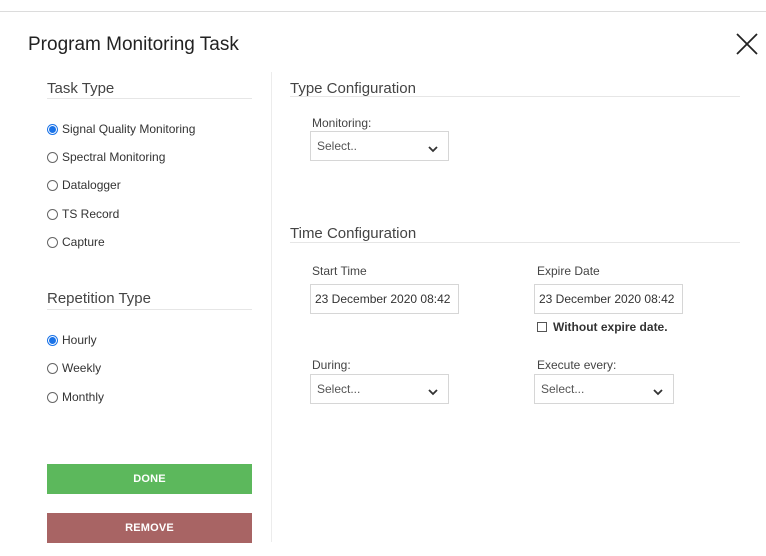  I want to click on column-divider, so click(271, 307).